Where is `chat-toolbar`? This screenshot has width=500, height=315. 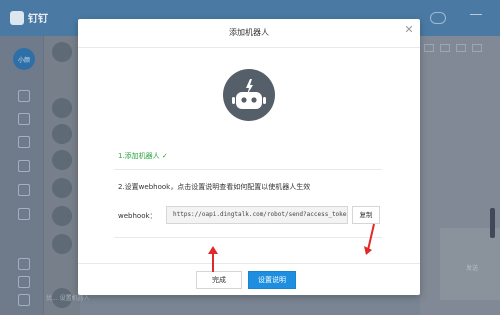
chat-toolbar is located at coordinates (453, 48).